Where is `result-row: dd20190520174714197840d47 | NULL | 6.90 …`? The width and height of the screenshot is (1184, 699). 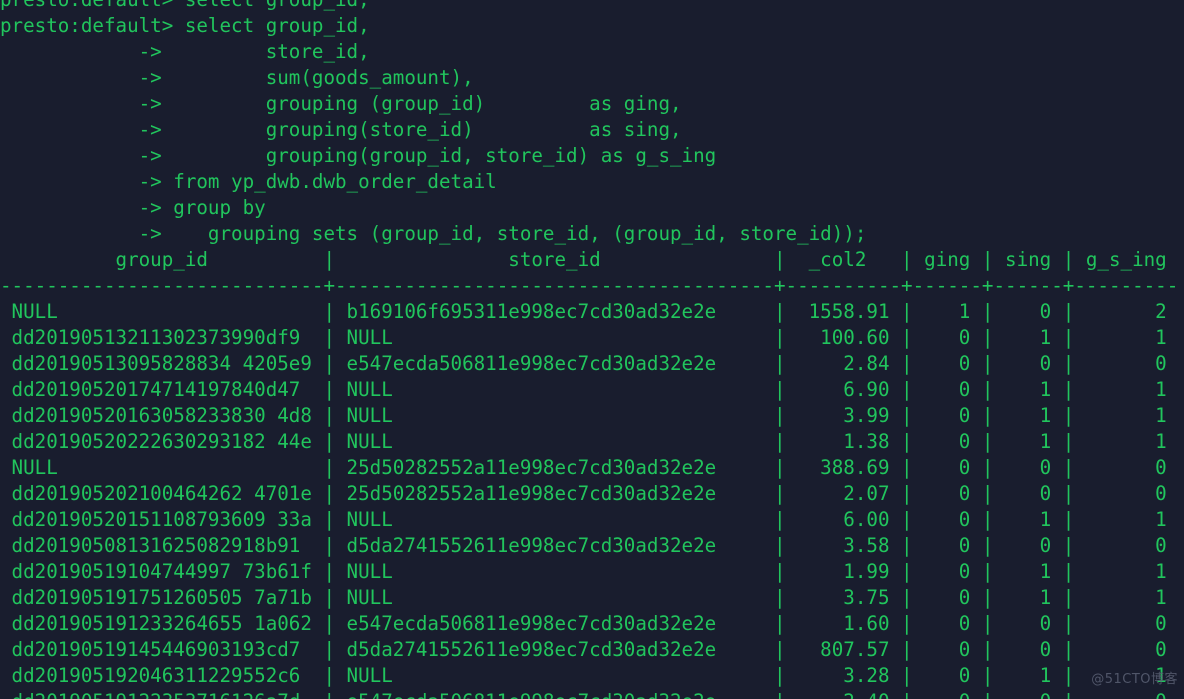 result-row: dd20190520174714197840d47 | NULL | 6.90 … is located at coordinates (589, 389).